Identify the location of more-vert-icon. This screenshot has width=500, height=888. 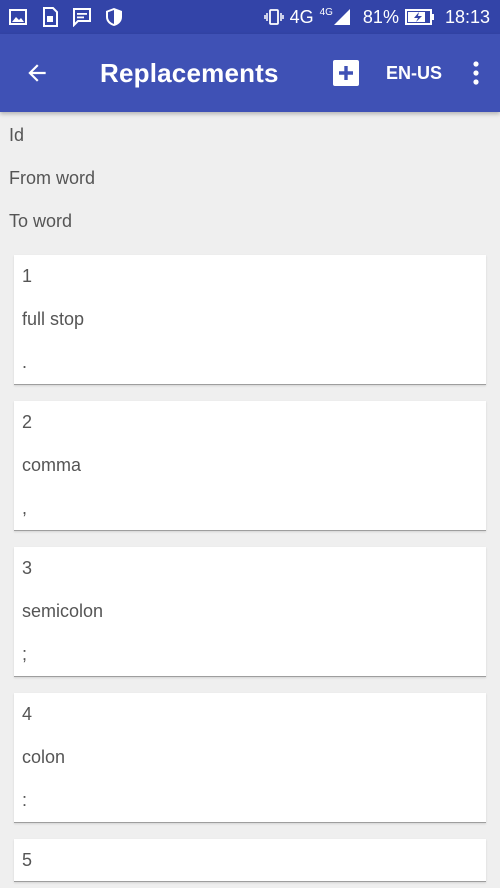
(476, 73).